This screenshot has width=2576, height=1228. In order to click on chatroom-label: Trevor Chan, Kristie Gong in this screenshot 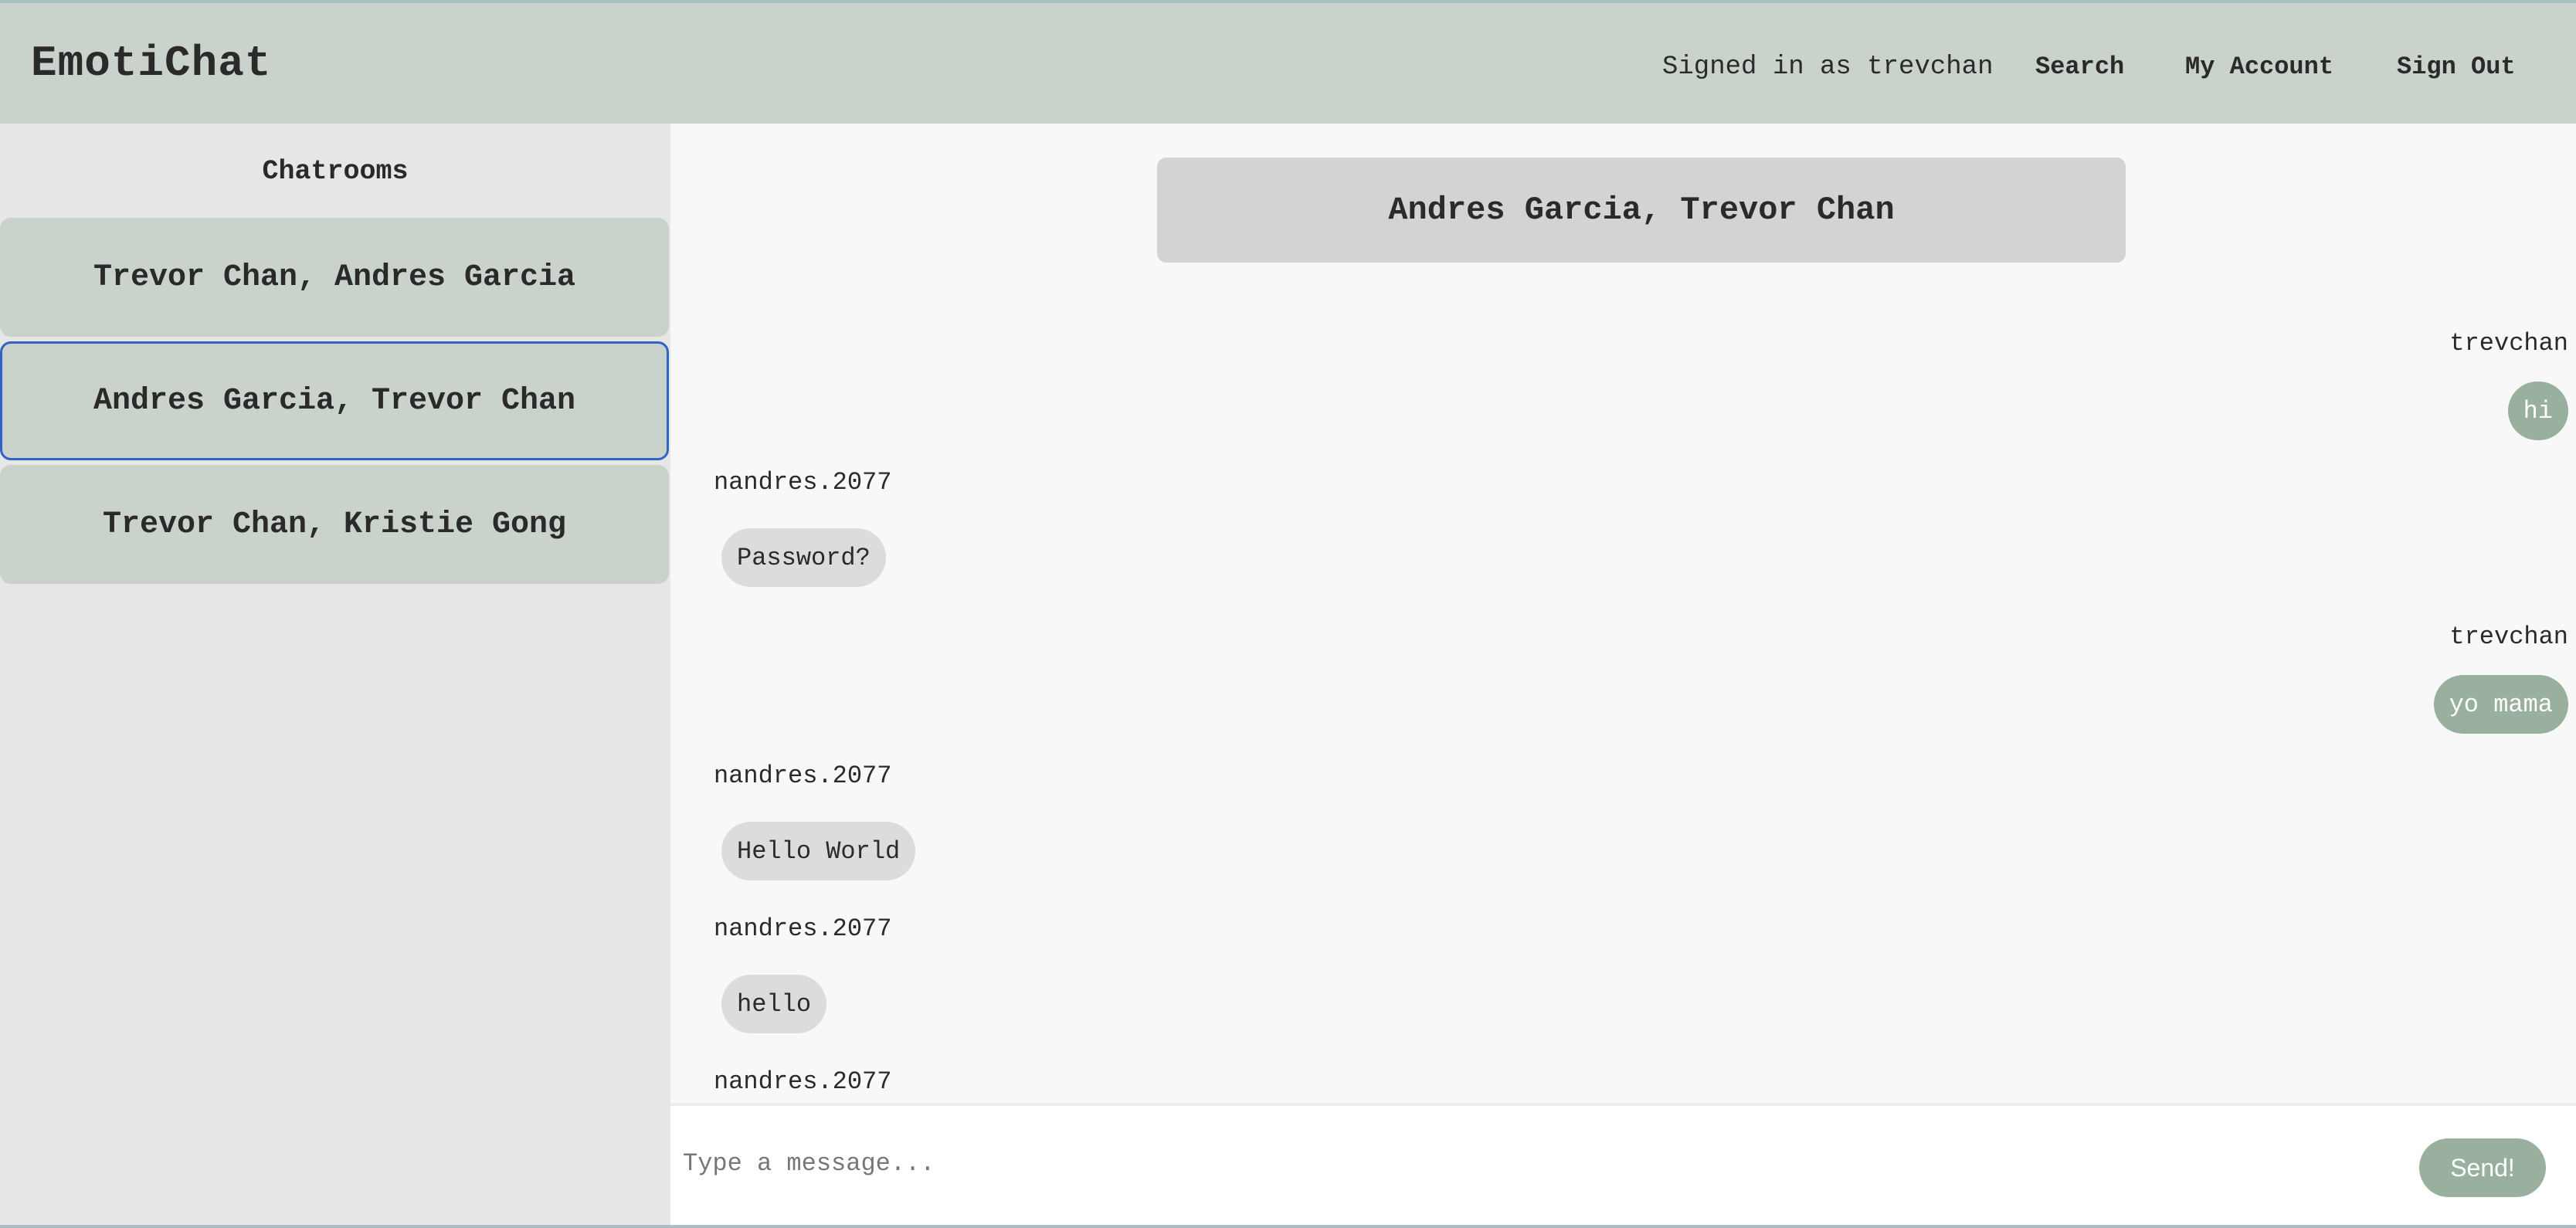, I will do `click(334, 524)`.